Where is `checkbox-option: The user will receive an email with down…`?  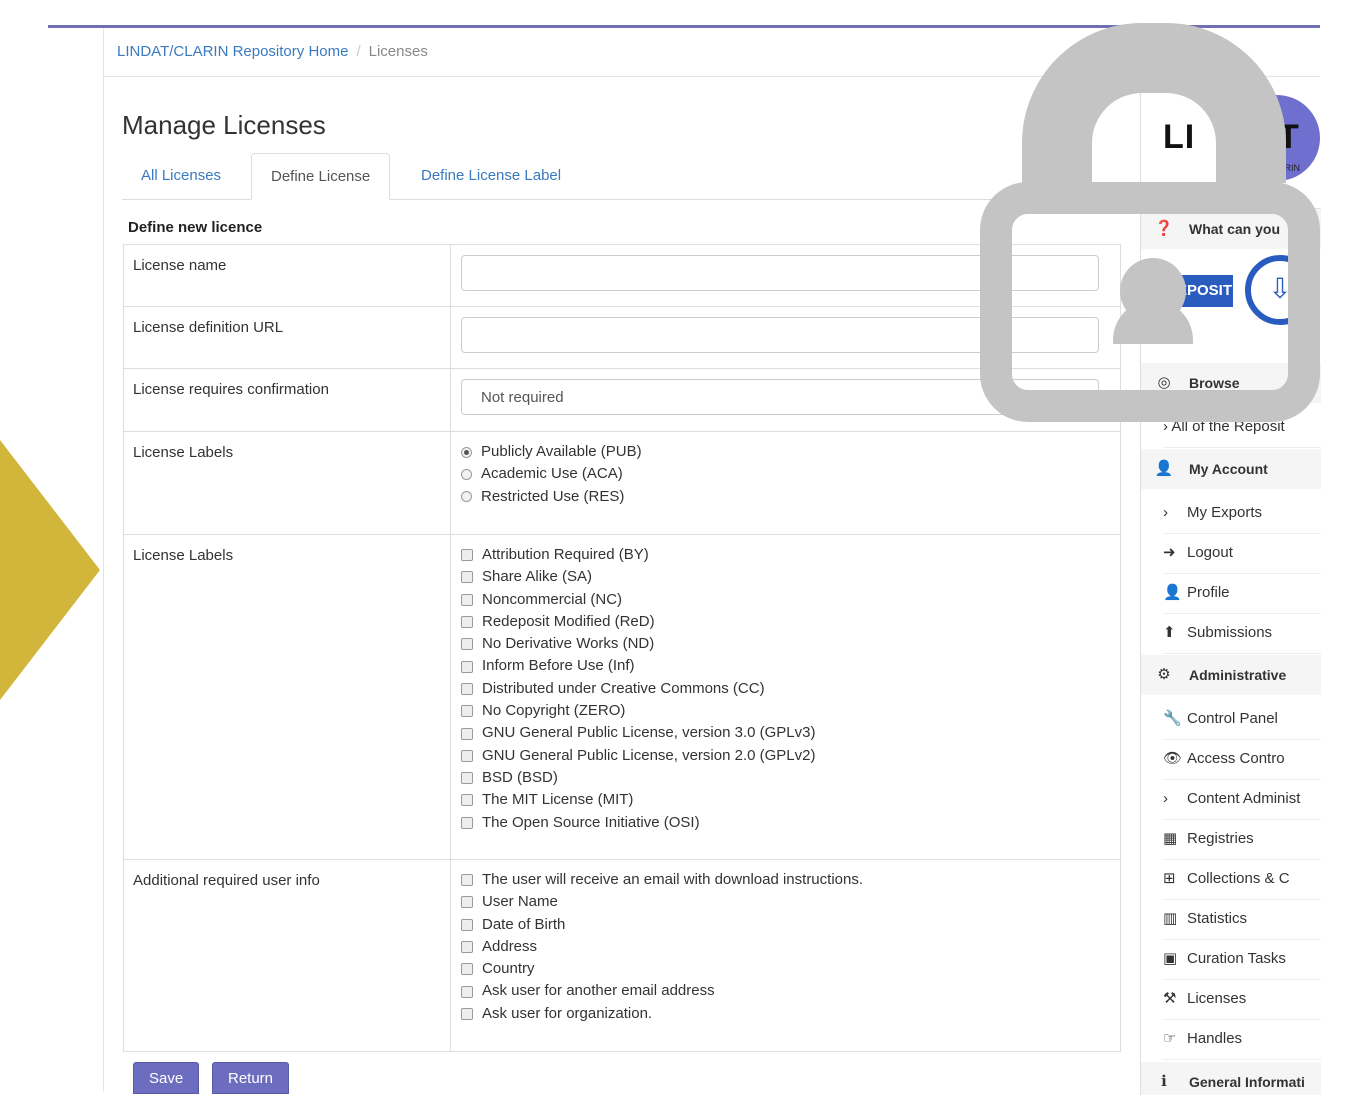
checkbox-option: The user will receive an email with down… is located at coordinates (785, 880).